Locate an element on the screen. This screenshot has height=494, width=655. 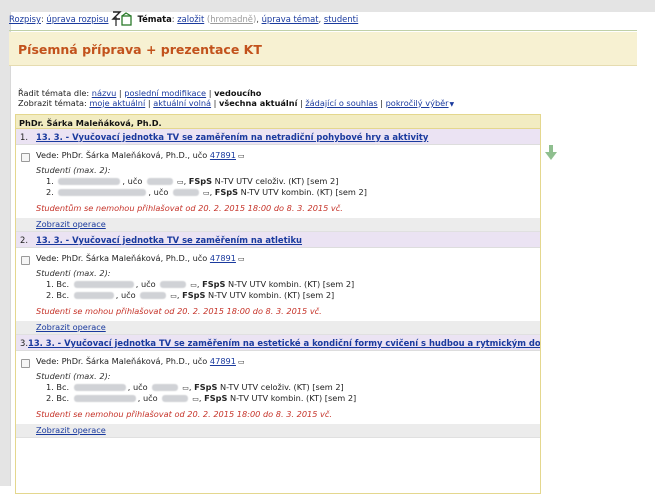
topic-number: 1. is located at coordinates (24, 136).